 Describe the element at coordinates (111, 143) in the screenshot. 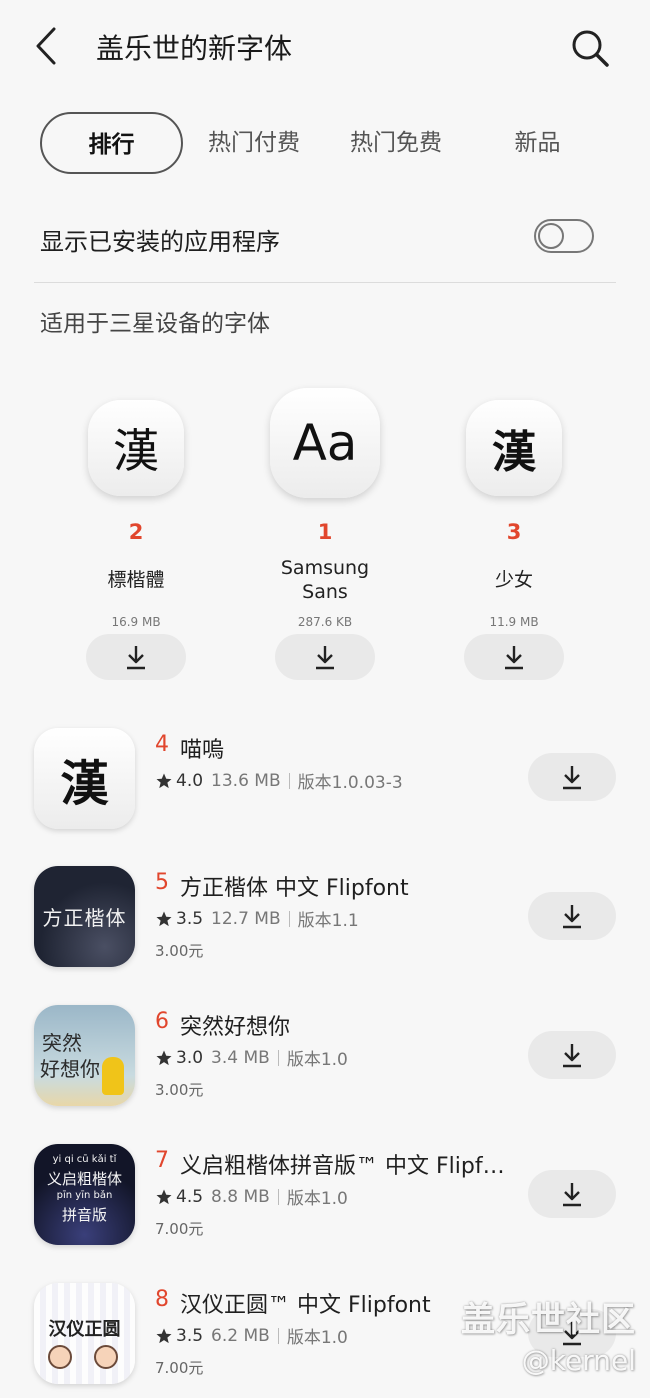

I see `tab-ranking: 排行` at that location.